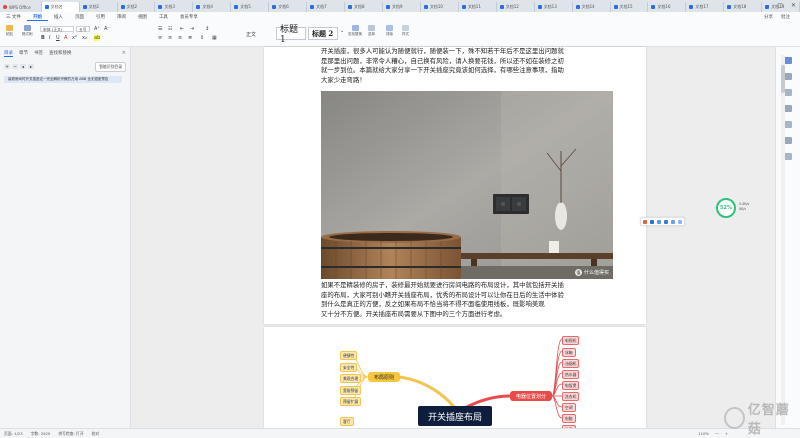  Describe the element at coordinates (571, 396) in the screenshot. I see `mindmap-leaf: 洗衣机` at that location.